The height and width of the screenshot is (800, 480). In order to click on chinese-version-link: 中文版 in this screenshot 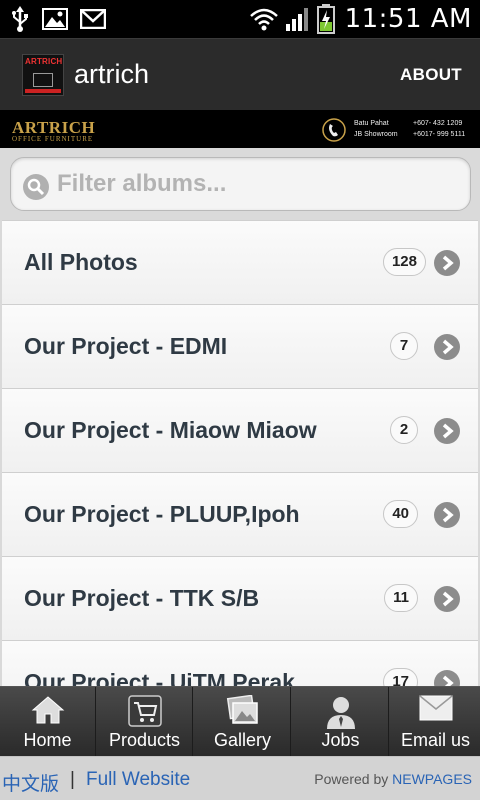, I will do `click(30, 782)`.